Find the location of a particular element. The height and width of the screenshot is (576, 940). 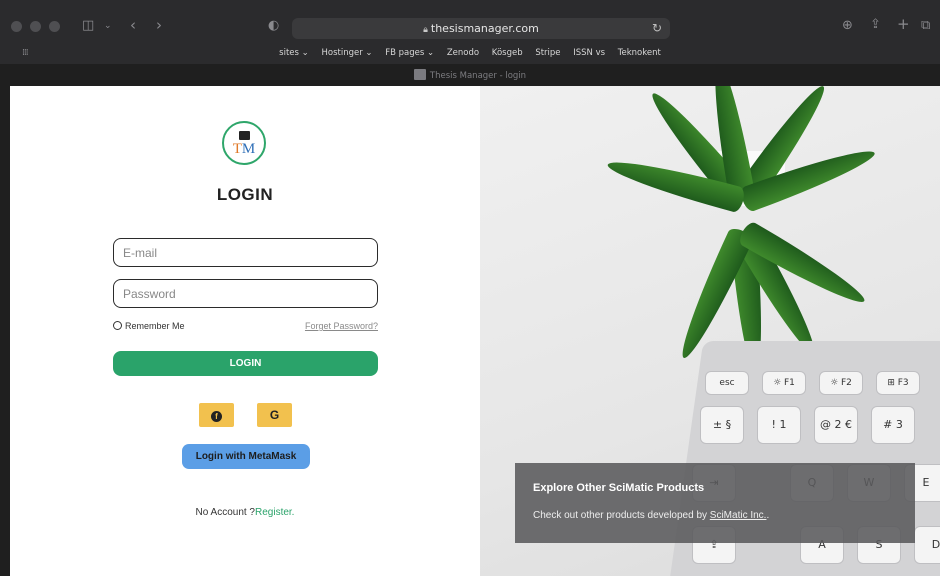

address-bar: 🔒︎ thesismanager.com ↻ is located at coordinates (481, 28).